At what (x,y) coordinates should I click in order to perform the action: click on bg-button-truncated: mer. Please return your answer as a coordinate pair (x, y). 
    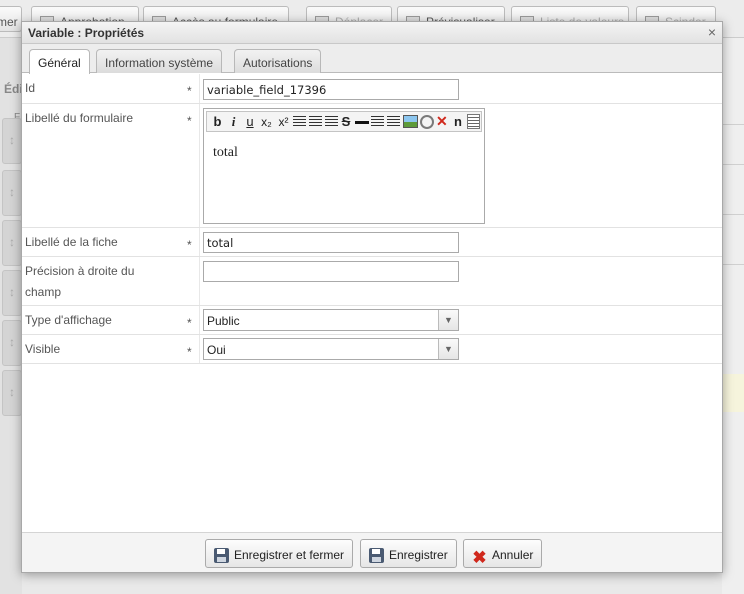
    Looking at the image, I should click on (11, 19).